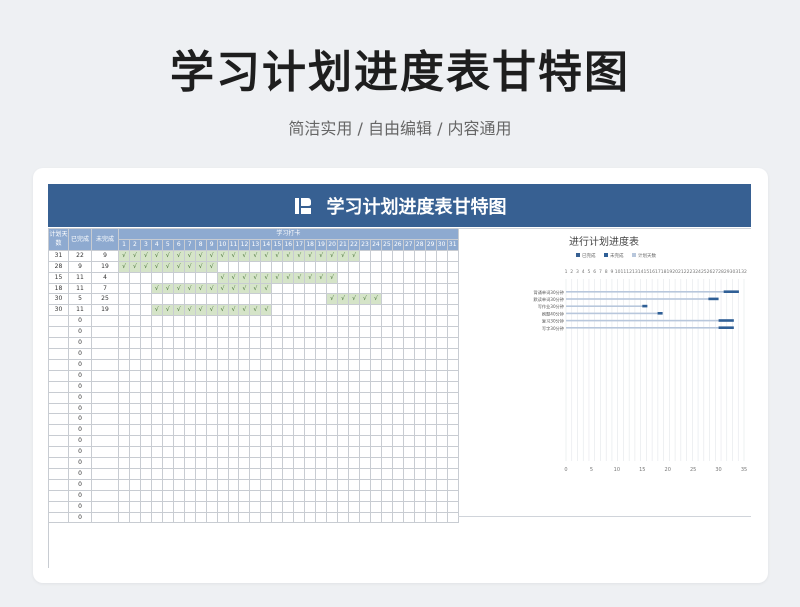 This screenshot has height=607, width=800. Describe the element at coordinates (80, 255) in the screenshot. I see `cell-done: 22` at that location.